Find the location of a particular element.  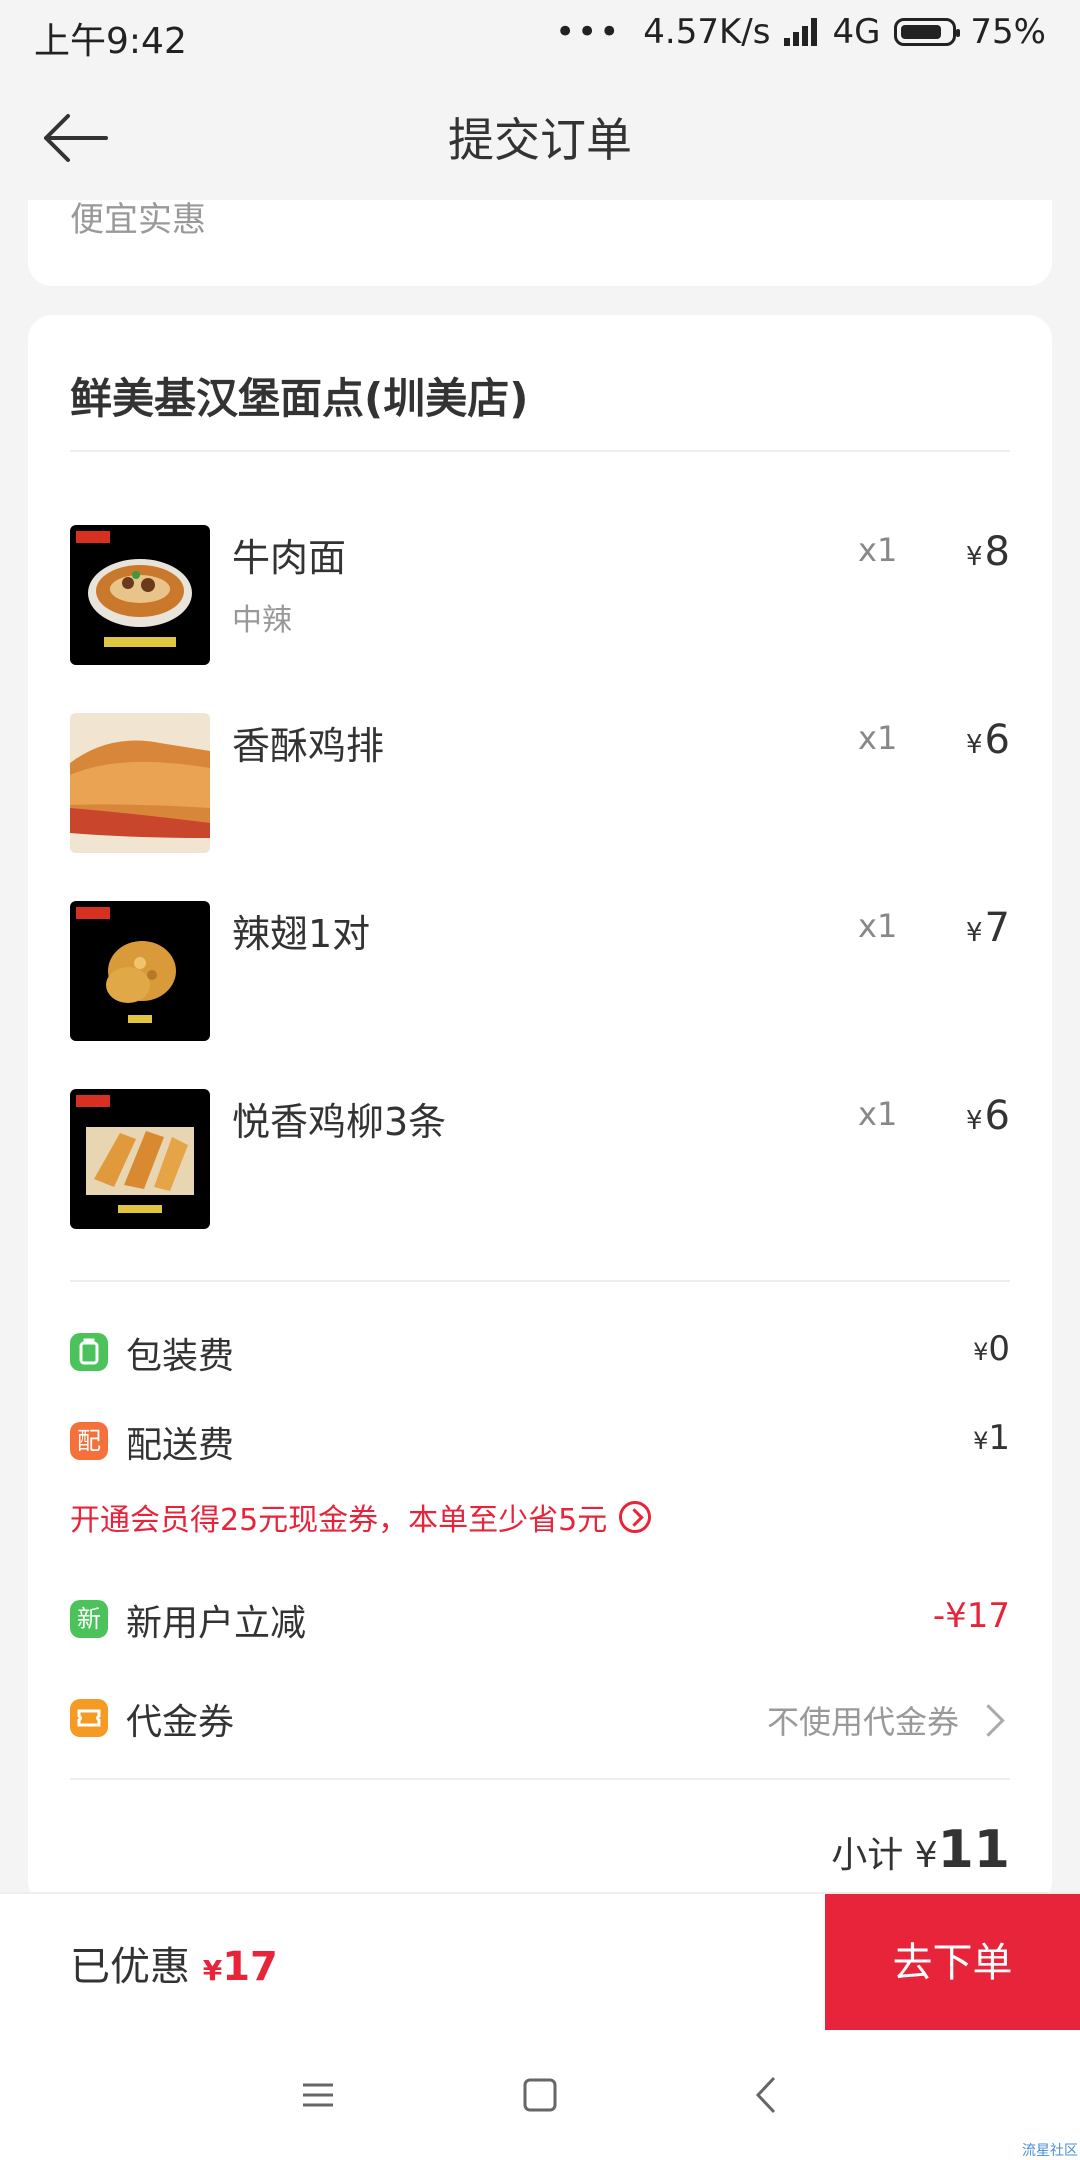

network-type: 4G is located at coordinates (856, 32).